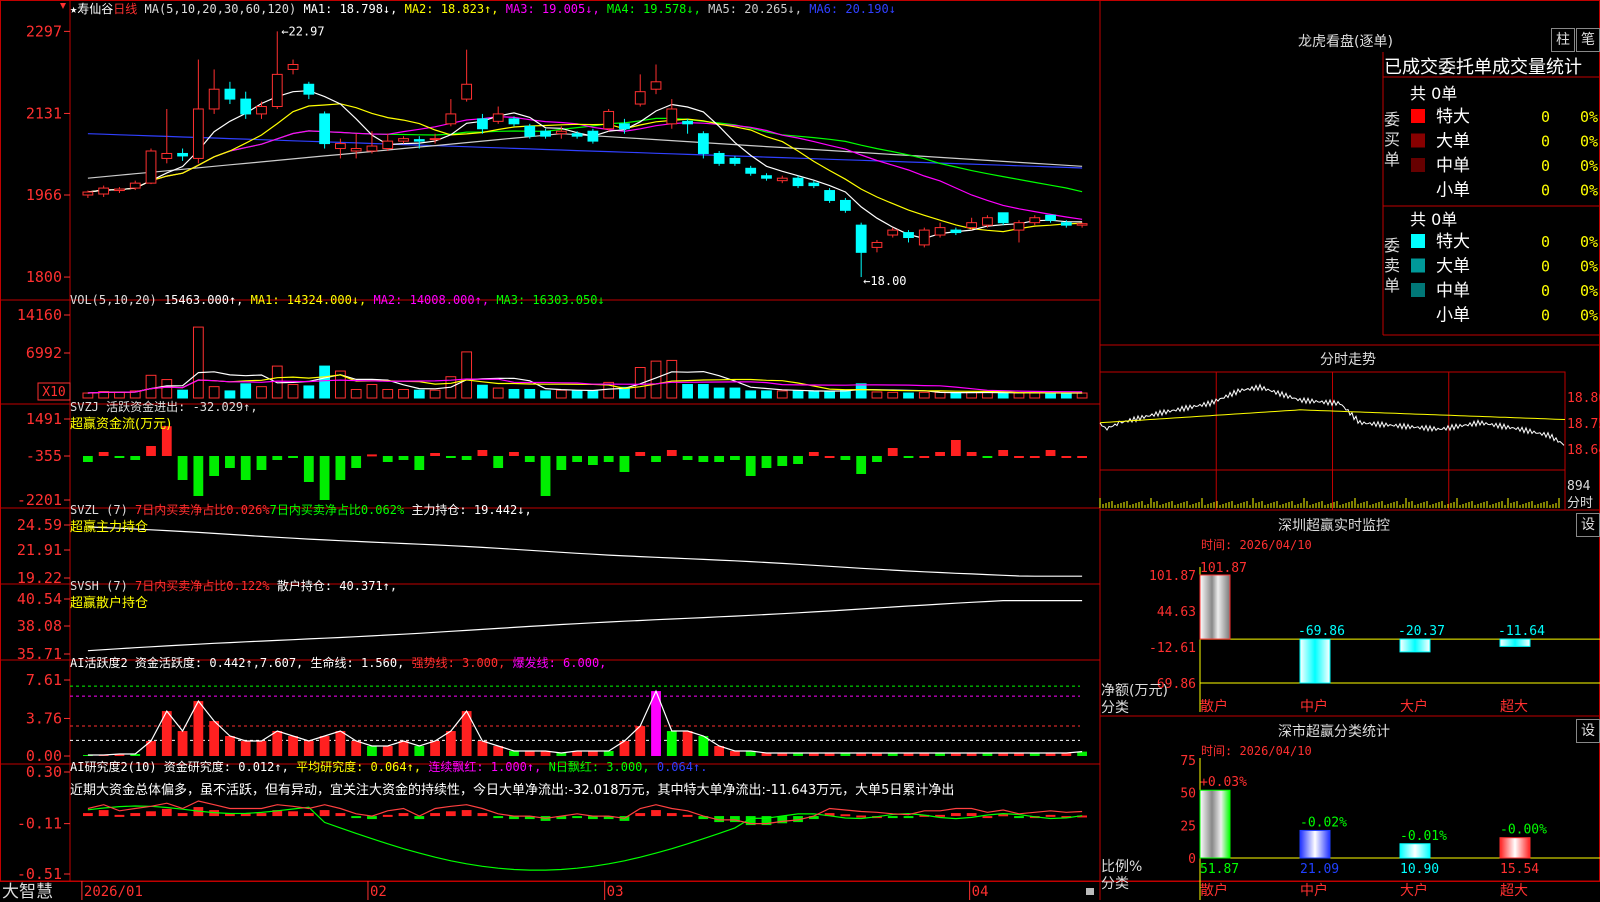 The image size is (1600, 902). What do you see at coordinates (1483, 67) in the screenshot?
I see `lhb-header: 已成交委托单成交量统计` at bounding box center [1483, 67].